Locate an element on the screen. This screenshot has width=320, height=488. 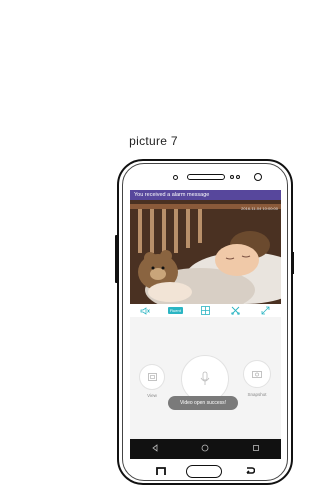
home-icon is located at coordinates (205, 449).